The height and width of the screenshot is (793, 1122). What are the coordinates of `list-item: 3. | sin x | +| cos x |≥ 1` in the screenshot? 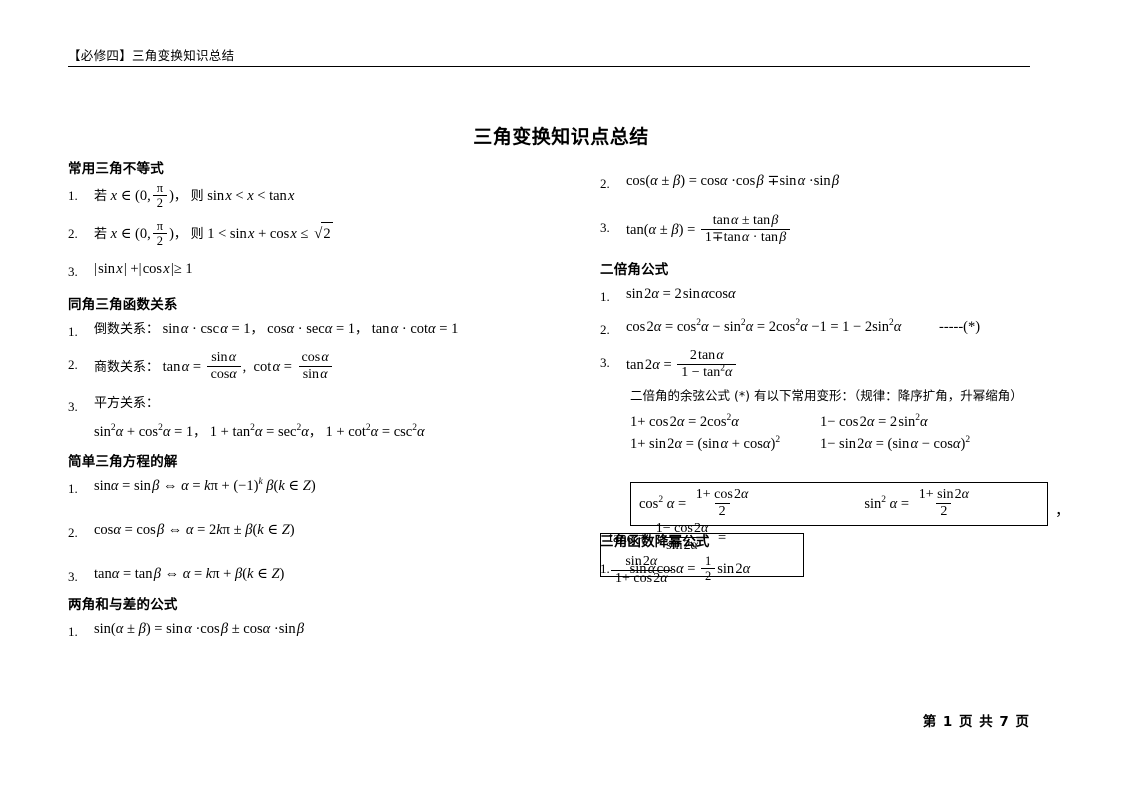 It's located at (318, 270).